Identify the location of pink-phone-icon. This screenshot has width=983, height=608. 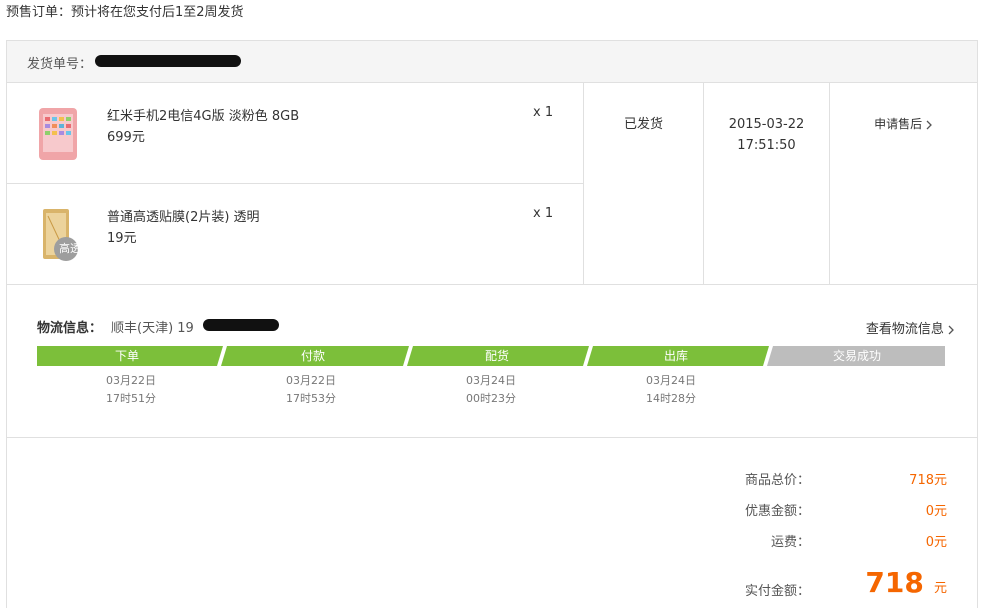
(58, 134).